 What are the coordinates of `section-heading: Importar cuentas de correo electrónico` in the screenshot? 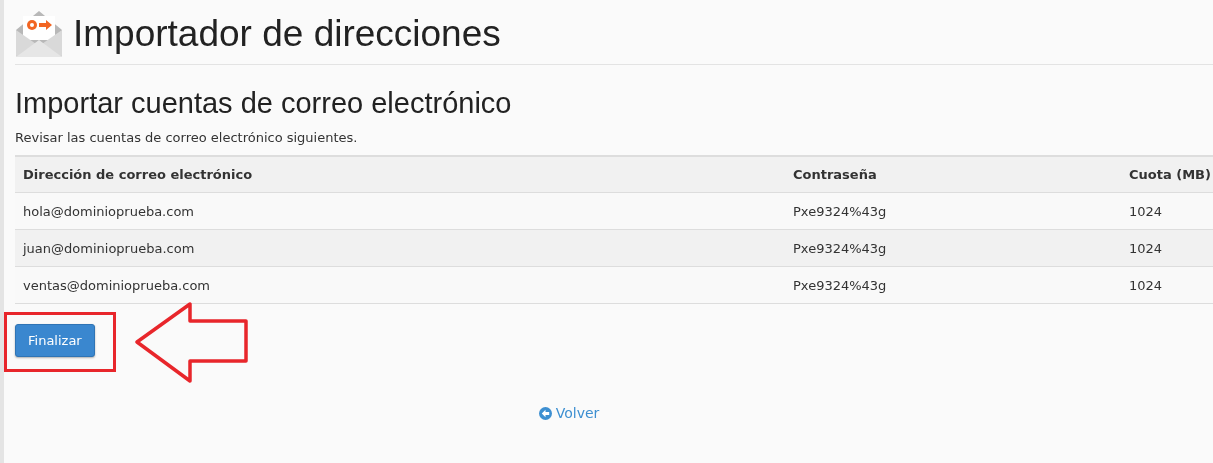 It's located at (264, 103).